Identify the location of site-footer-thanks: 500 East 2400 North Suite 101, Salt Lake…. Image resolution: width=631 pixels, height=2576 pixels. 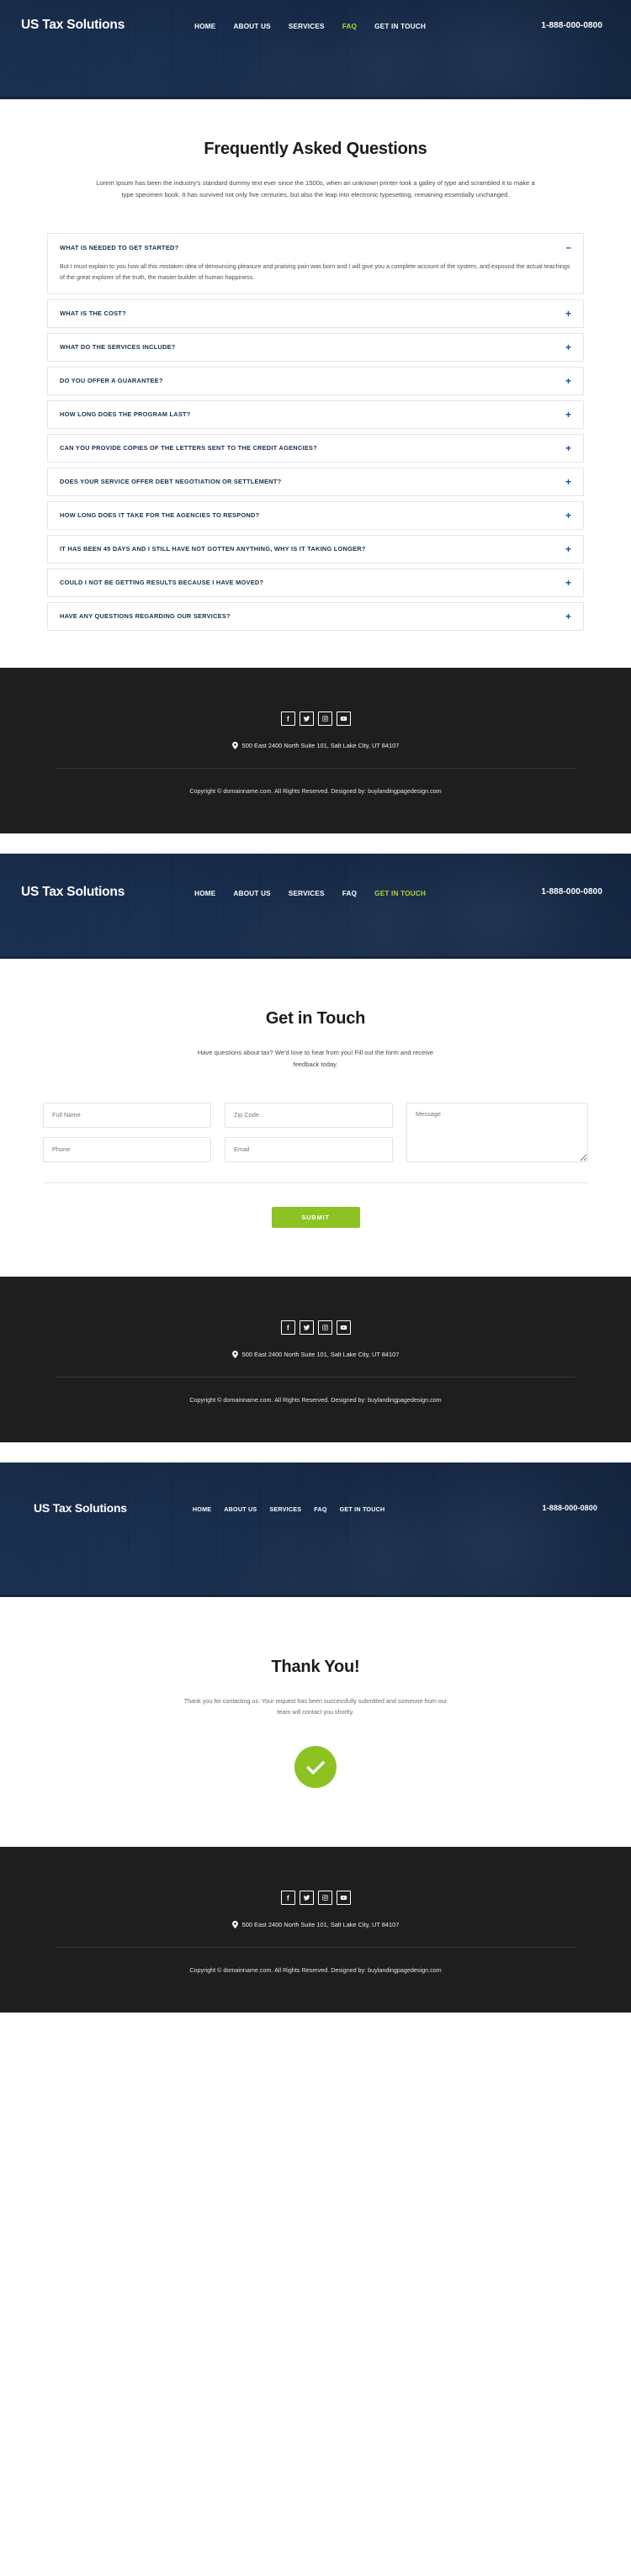
(315, 1930).